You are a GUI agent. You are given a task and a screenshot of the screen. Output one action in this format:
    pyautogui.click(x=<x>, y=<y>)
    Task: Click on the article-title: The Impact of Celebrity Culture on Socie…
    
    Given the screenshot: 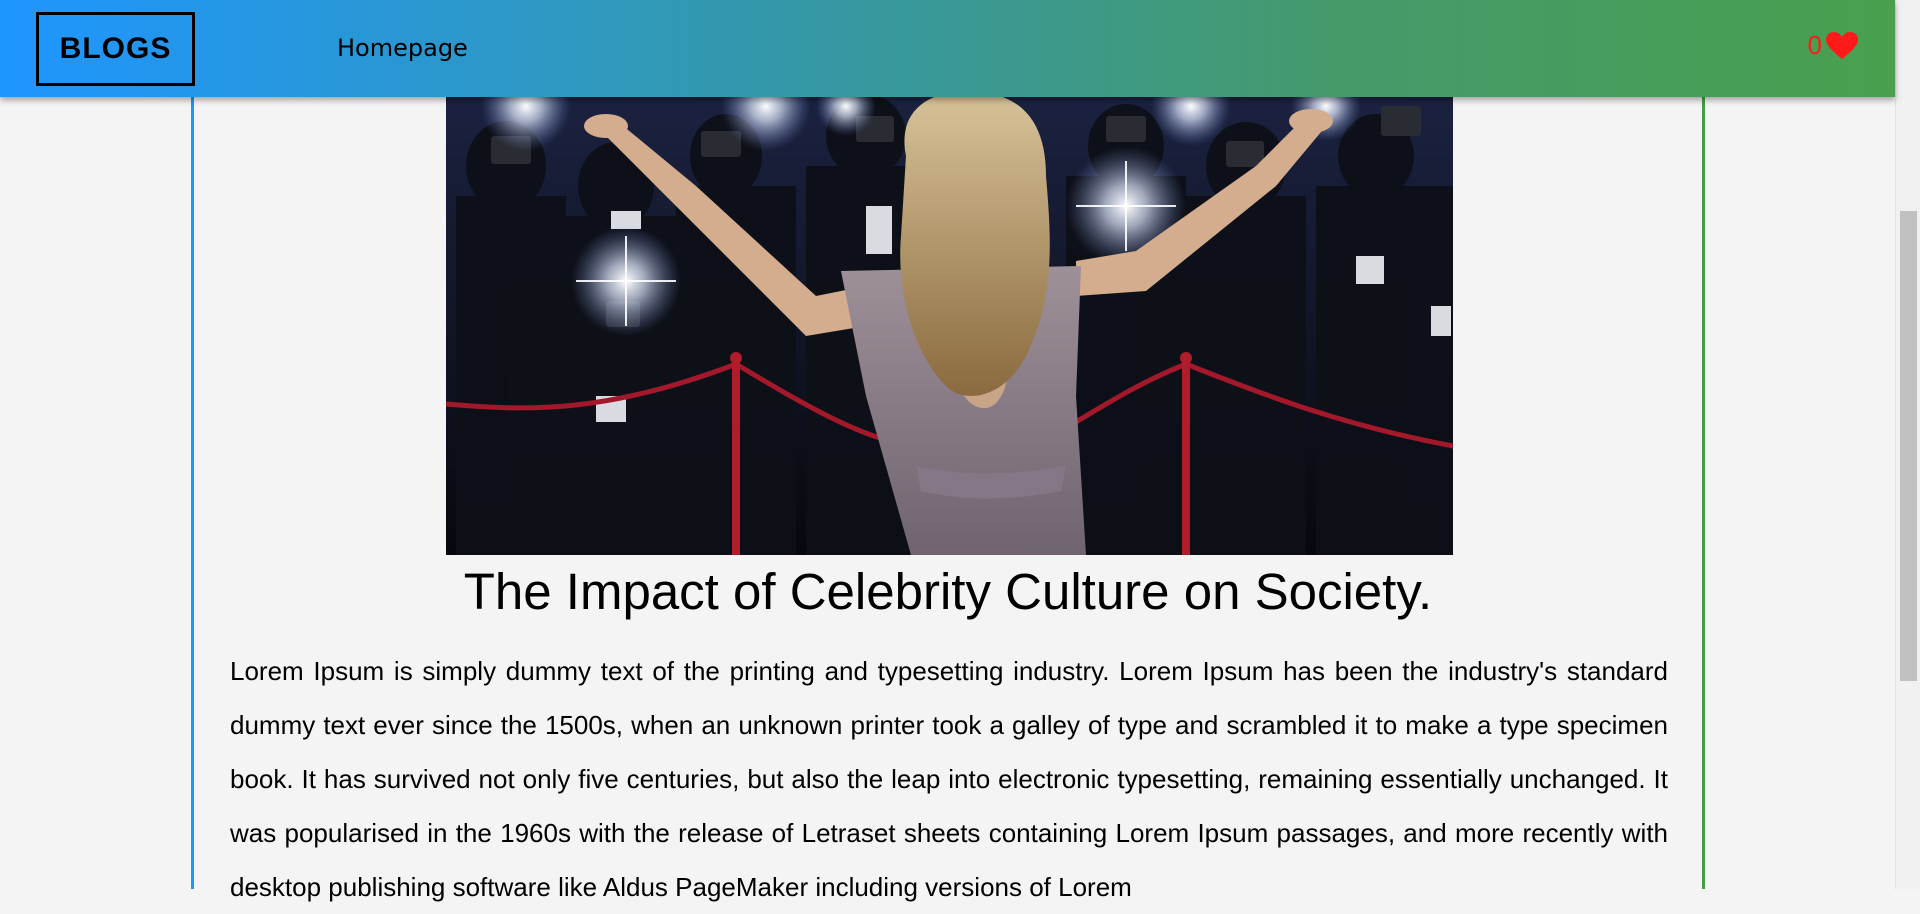 What is the action you would take?
    pyautogui.click(x=948, y=591)
    